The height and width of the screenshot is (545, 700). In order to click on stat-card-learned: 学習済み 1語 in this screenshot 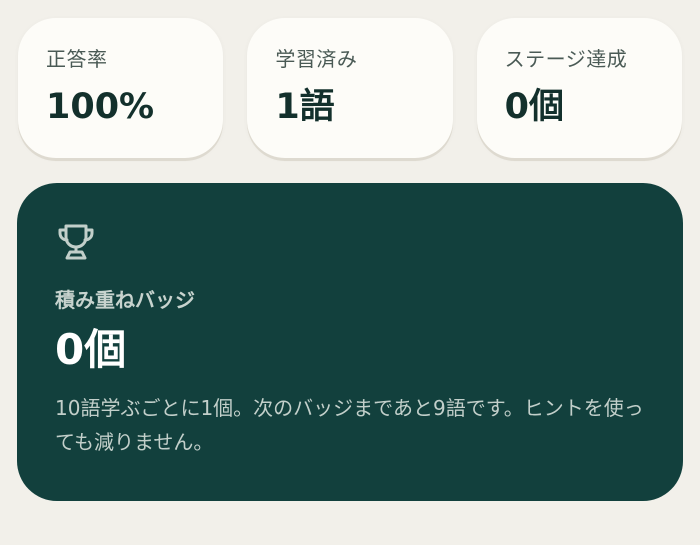, I will do `click(350, 88)`.